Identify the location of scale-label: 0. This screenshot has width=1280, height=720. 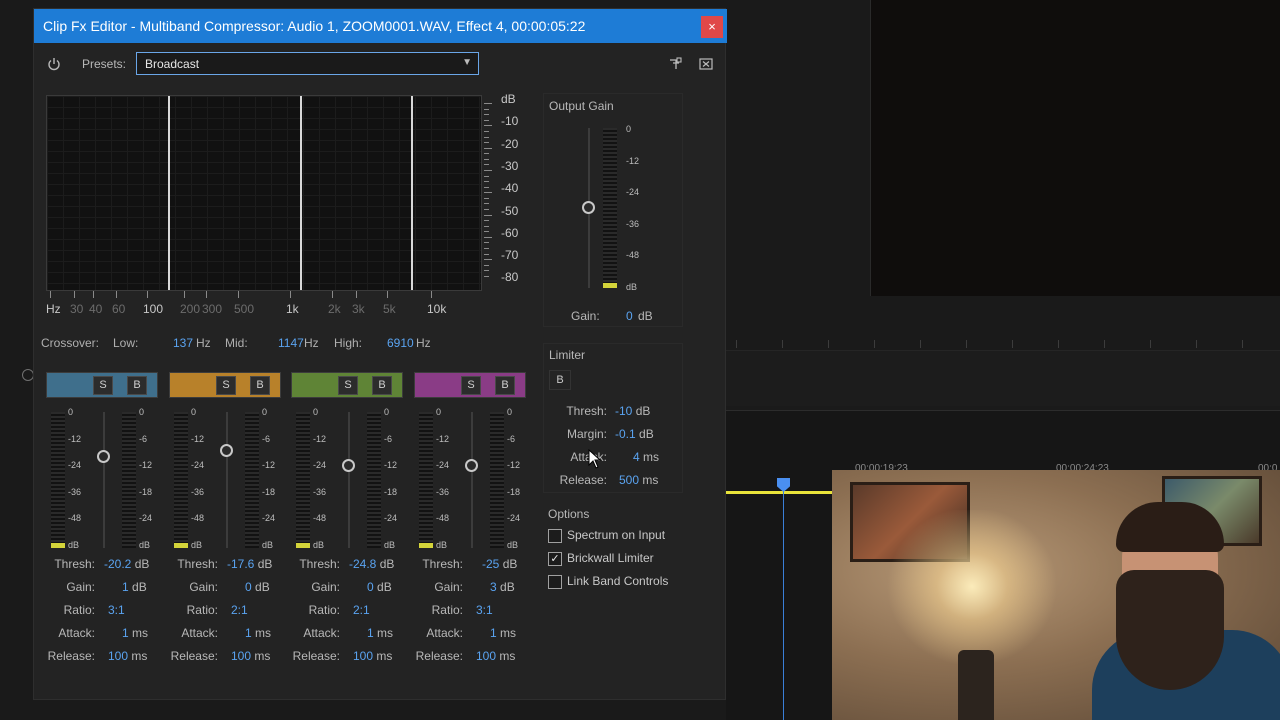
(387, 412).